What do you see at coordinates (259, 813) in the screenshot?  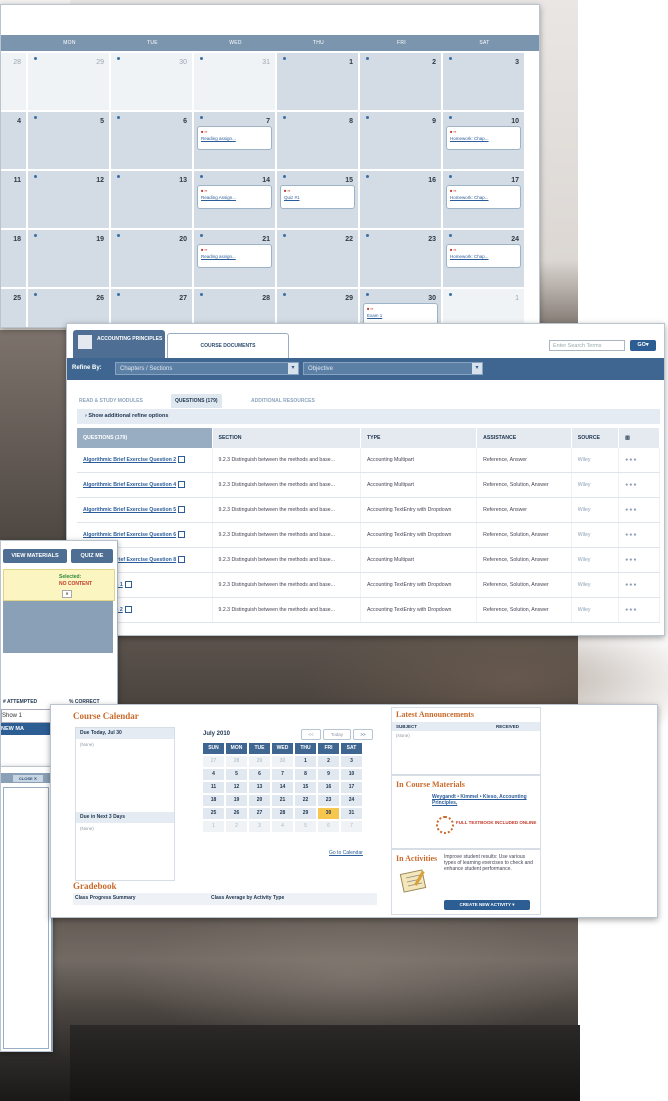 I see `calendar-day-cell: 27` at bounding box center [259, 813].